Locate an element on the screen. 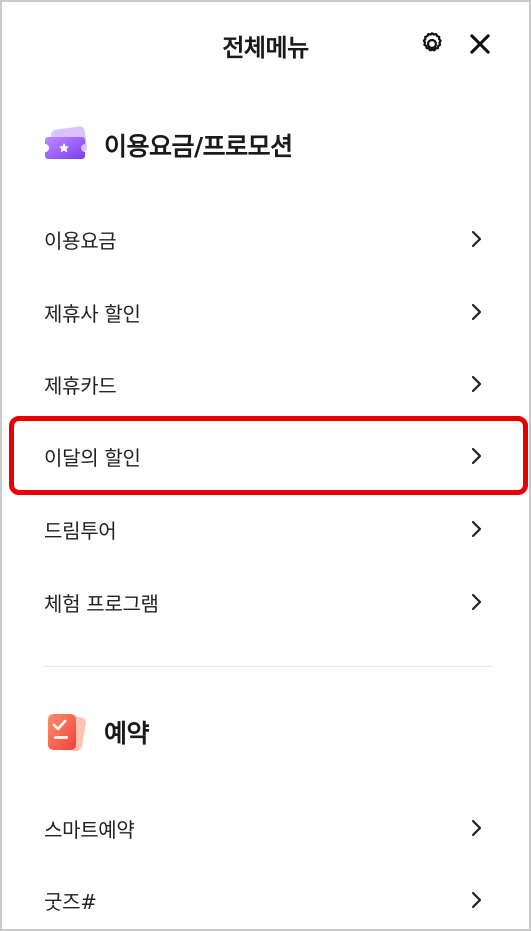  section-title: 이용요금/프로모션 is located at coordinates (198, 146).